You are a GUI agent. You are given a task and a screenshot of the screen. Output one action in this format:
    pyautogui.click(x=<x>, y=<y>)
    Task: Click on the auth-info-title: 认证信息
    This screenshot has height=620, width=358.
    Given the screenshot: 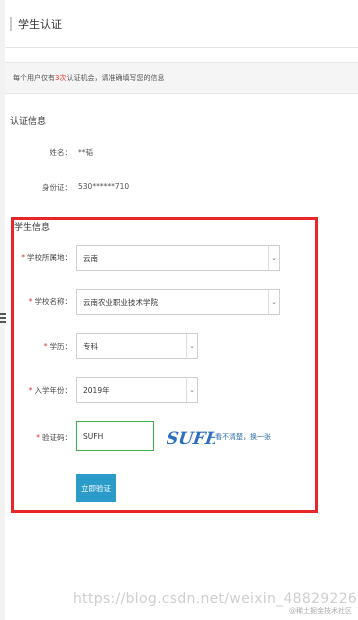 What is the action you would take?
    pyautogui.click(x=28, y=122)
    